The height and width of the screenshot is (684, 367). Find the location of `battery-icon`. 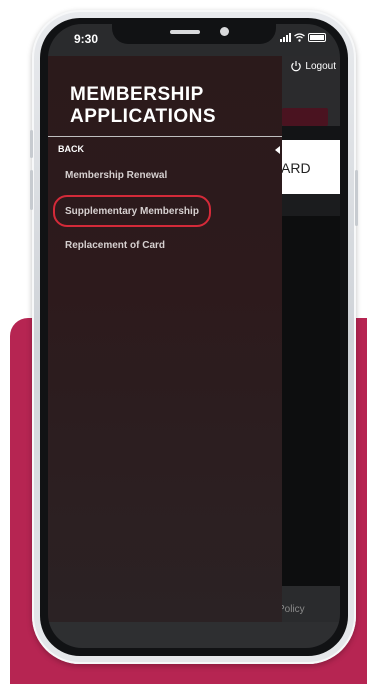

battery-icon is located at coordinates (317, 37).